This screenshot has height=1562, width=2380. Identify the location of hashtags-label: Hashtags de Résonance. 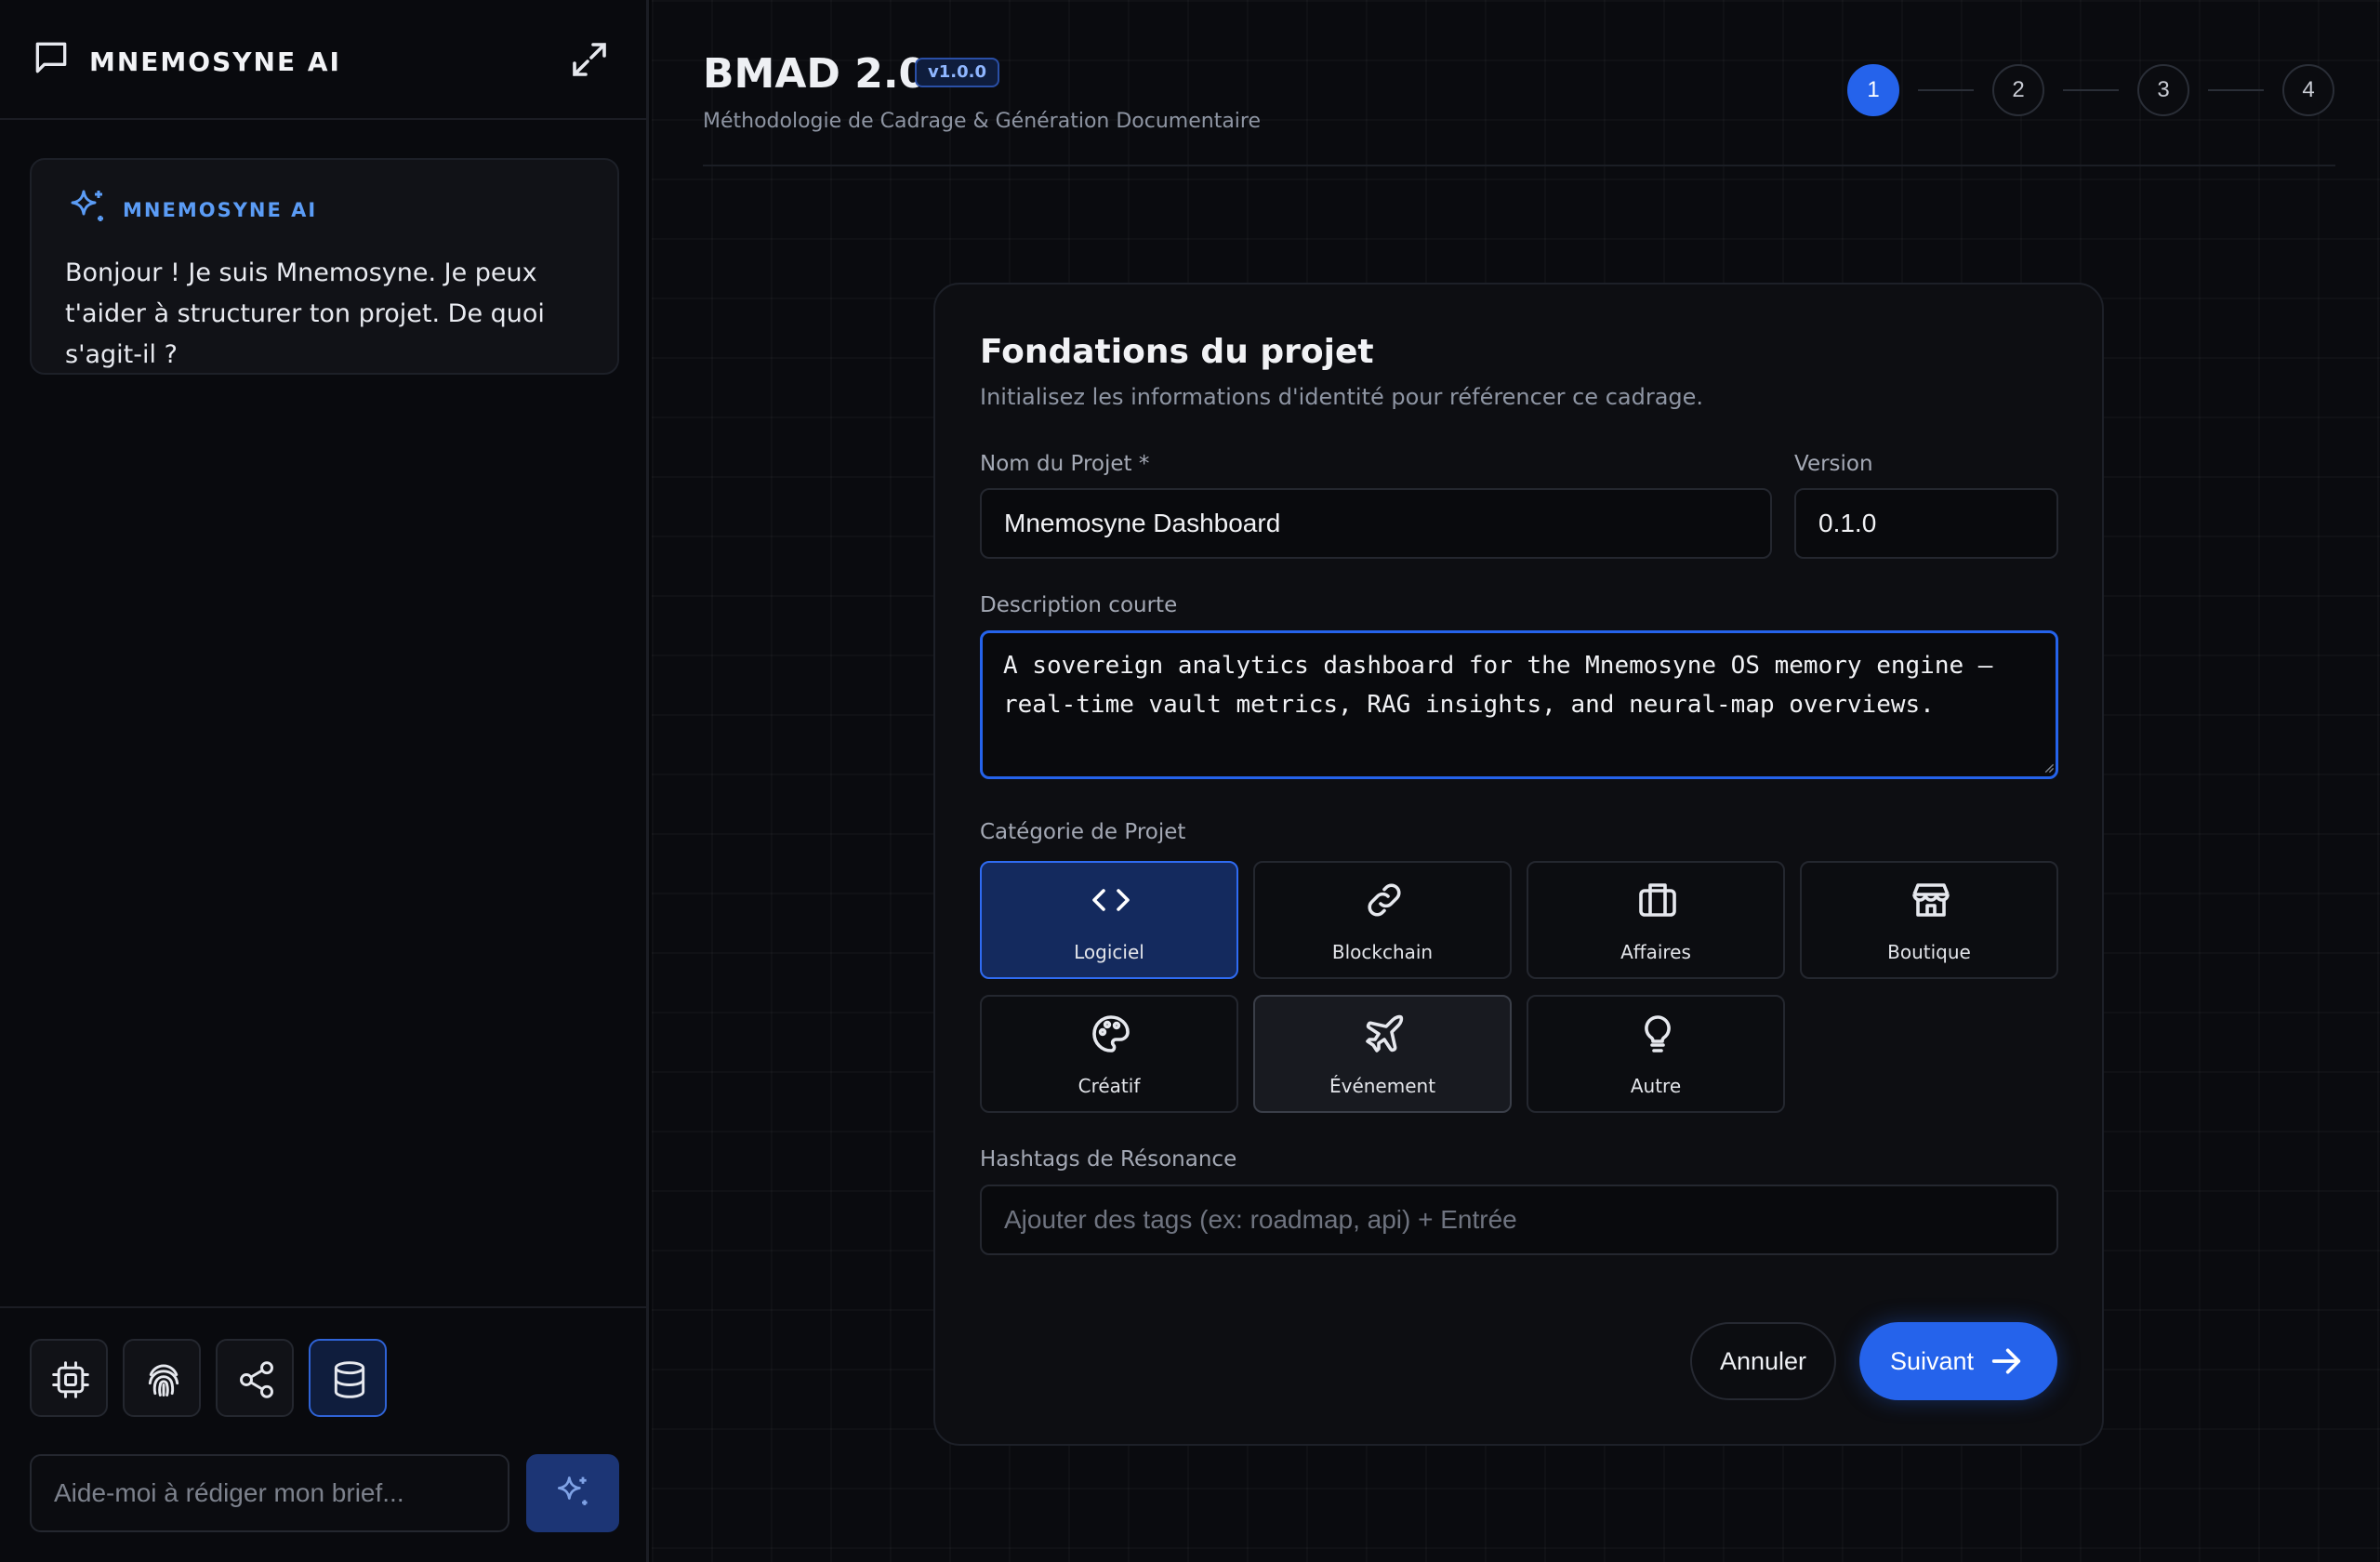
(1108, 1159).